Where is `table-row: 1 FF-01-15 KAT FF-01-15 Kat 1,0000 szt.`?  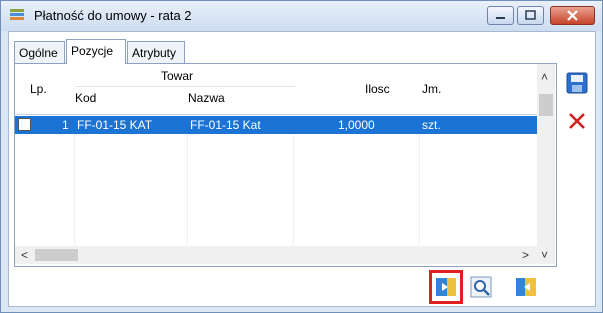
table-row: 1 FF-01-15 KAT FF-01-15 Kat 1,0000 szt. is located at coordinates (276, 125).